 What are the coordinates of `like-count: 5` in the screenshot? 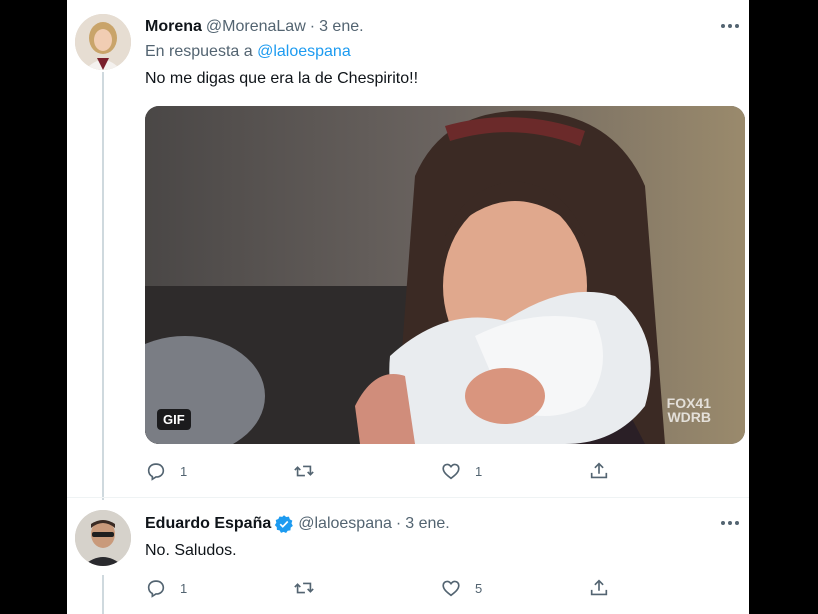 It's located at (479, 588).